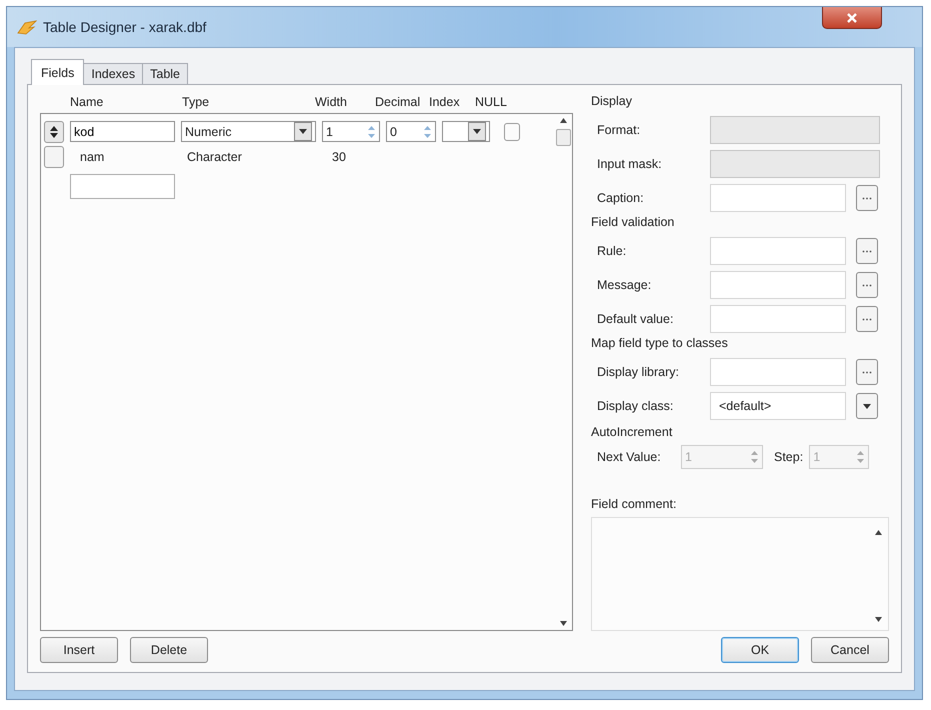 Image resolution: width=931 pixels, height=710 pixels. I want to click on column-header: Index, so click(445, 102).